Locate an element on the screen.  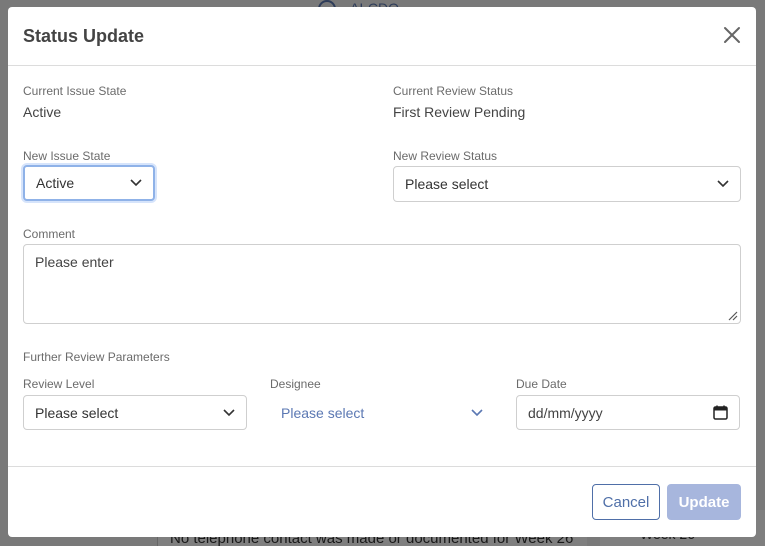
due-date-placeholder: dd/mm/yyyy is located at coordinates (565, 412).